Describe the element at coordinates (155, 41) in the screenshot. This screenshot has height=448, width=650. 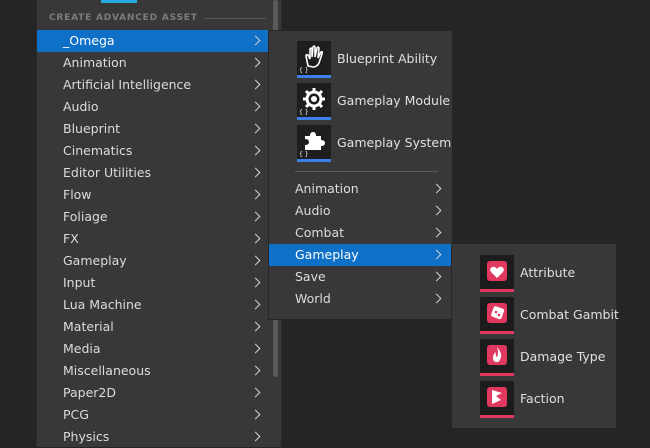
I see `category-omega: _Omega` at that location.